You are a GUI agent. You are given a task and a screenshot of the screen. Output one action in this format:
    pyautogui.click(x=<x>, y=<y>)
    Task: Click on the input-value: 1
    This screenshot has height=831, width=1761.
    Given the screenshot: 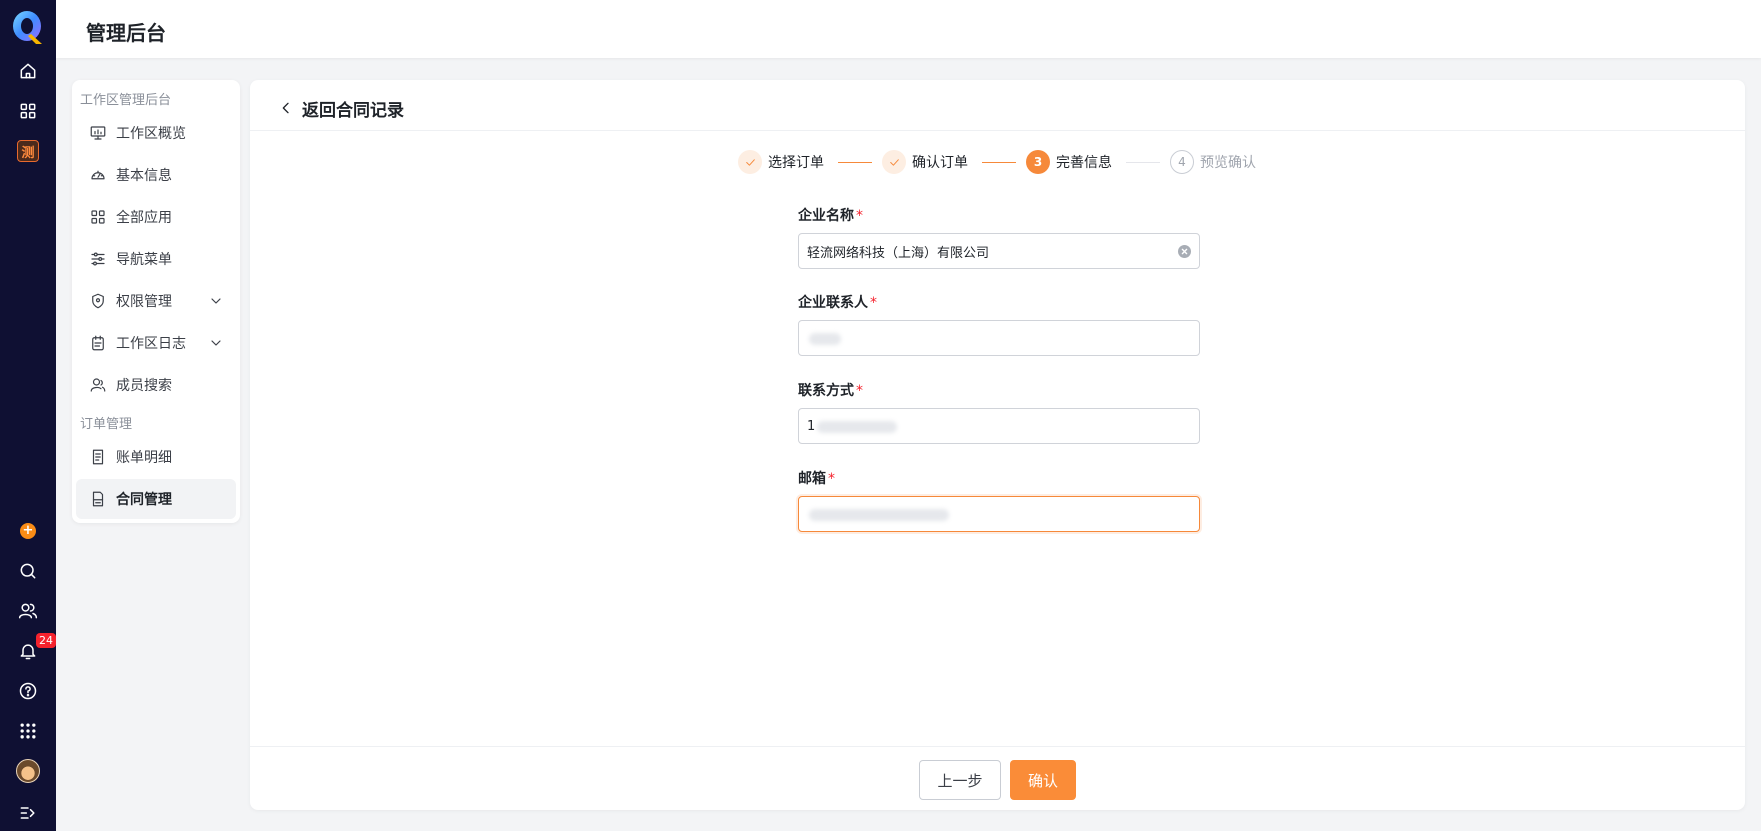 What is the action you would take?
    pyautogui.click(x=811, y=426)
    